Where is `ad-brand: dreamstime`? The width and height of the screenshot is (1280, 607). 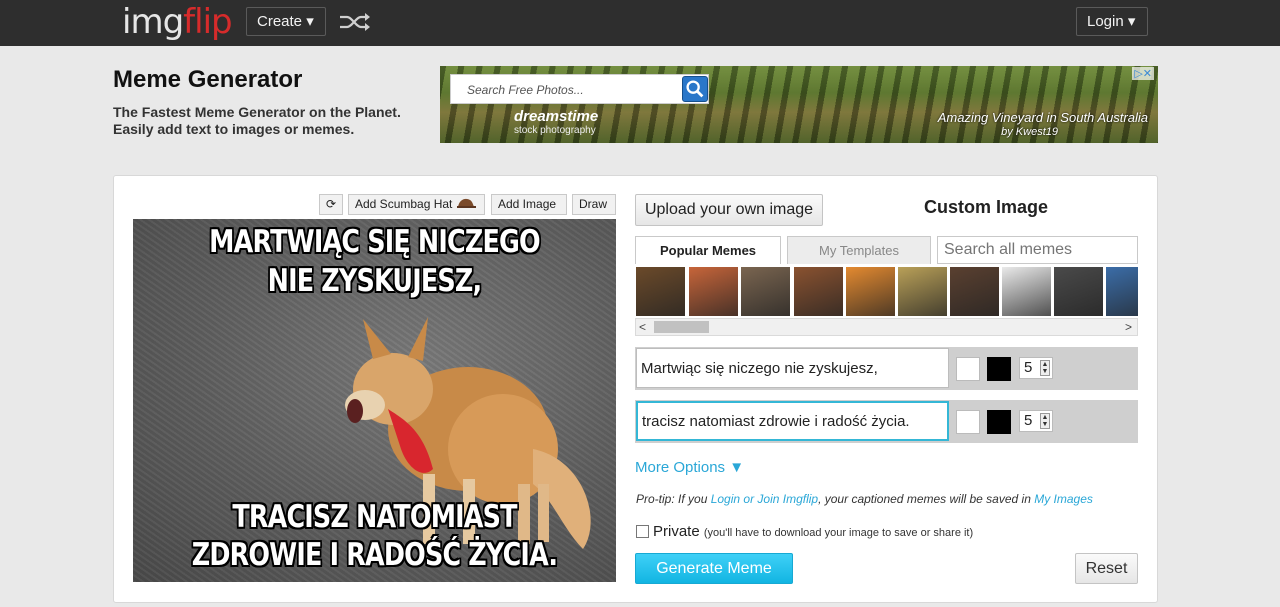
ad-brand: dreamstime is located at coordinates (556, 116).